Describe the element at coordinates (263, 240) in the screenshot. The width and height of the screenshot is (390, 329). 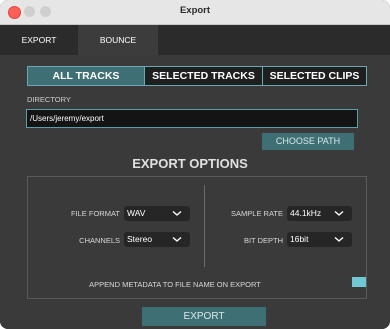
I see `bit-depth-label: BIT DEPTH` at that location.